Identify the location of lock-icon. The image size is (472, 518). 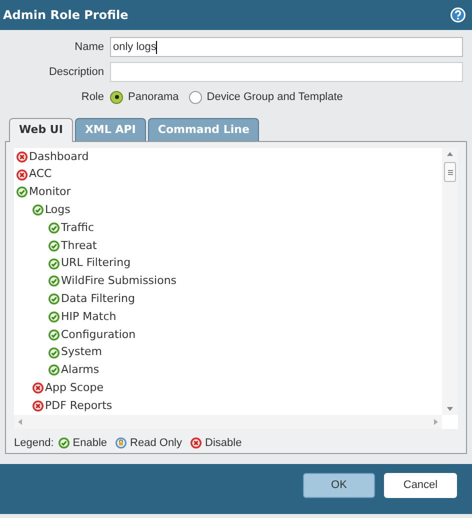
(121, 443).